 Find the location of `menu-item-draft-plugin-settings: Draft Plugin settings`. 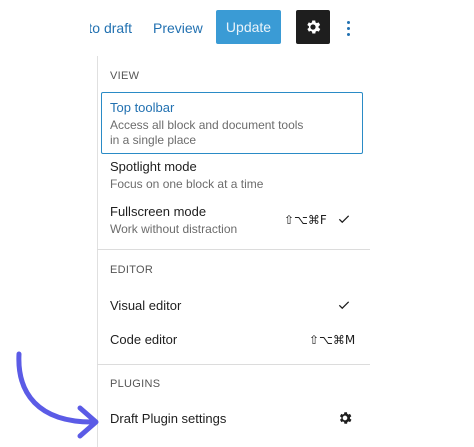

menu-item-draft-plugin-settings: Draft Plugin settings is located at coordinates (168, 419).